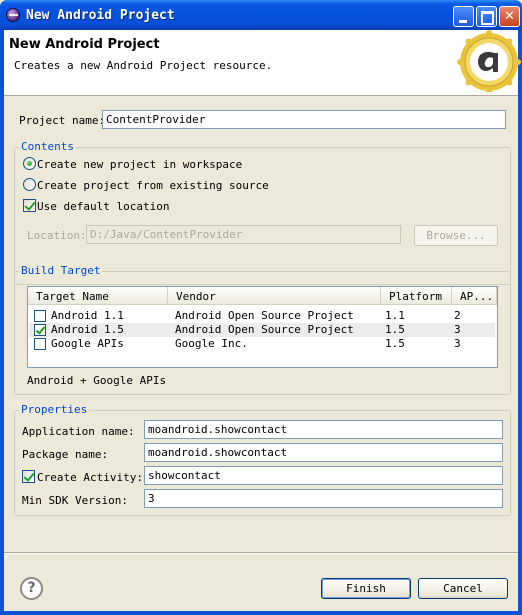 Image resolution: width=522 pixels, height=615 pixels. I want to click on minimize-button, so click(463, 16).